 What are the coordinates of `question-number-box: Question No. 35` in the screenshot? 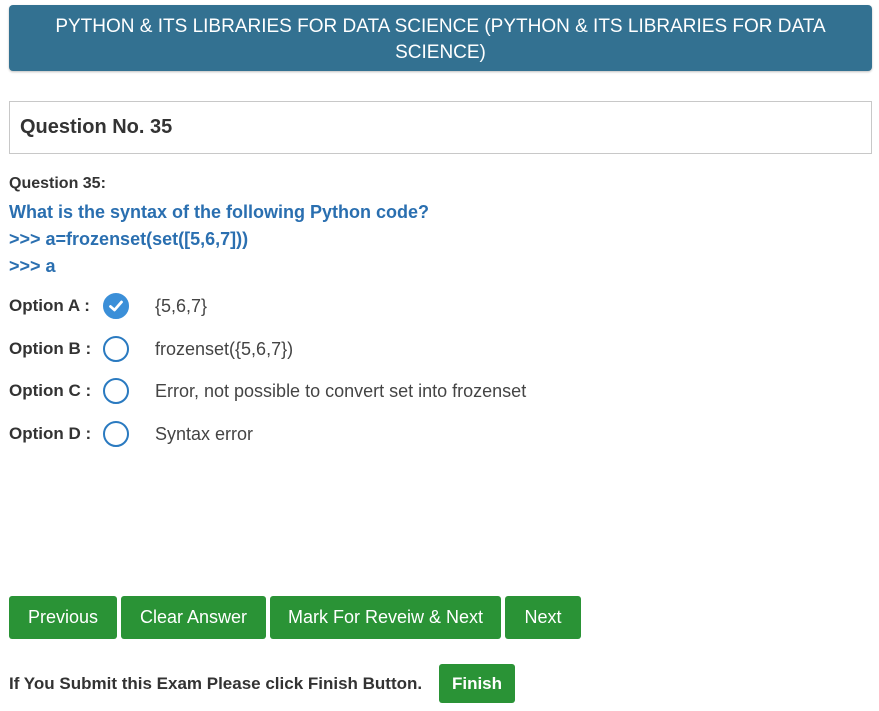 It's located at (440, 127).